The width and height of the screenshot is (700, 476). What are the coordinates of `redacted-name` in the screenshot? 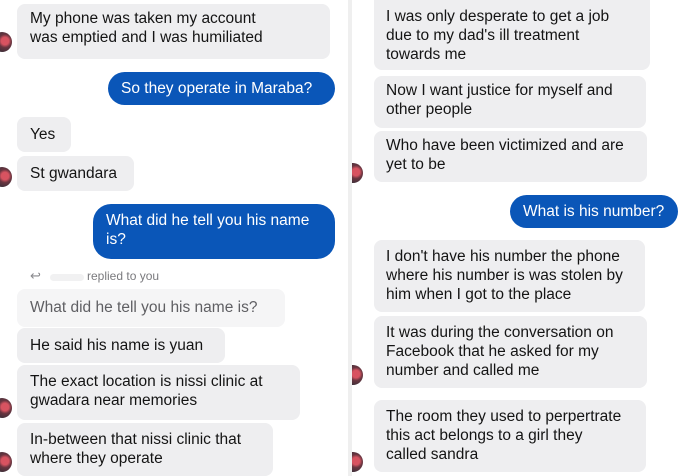 It's located at (67, 277).